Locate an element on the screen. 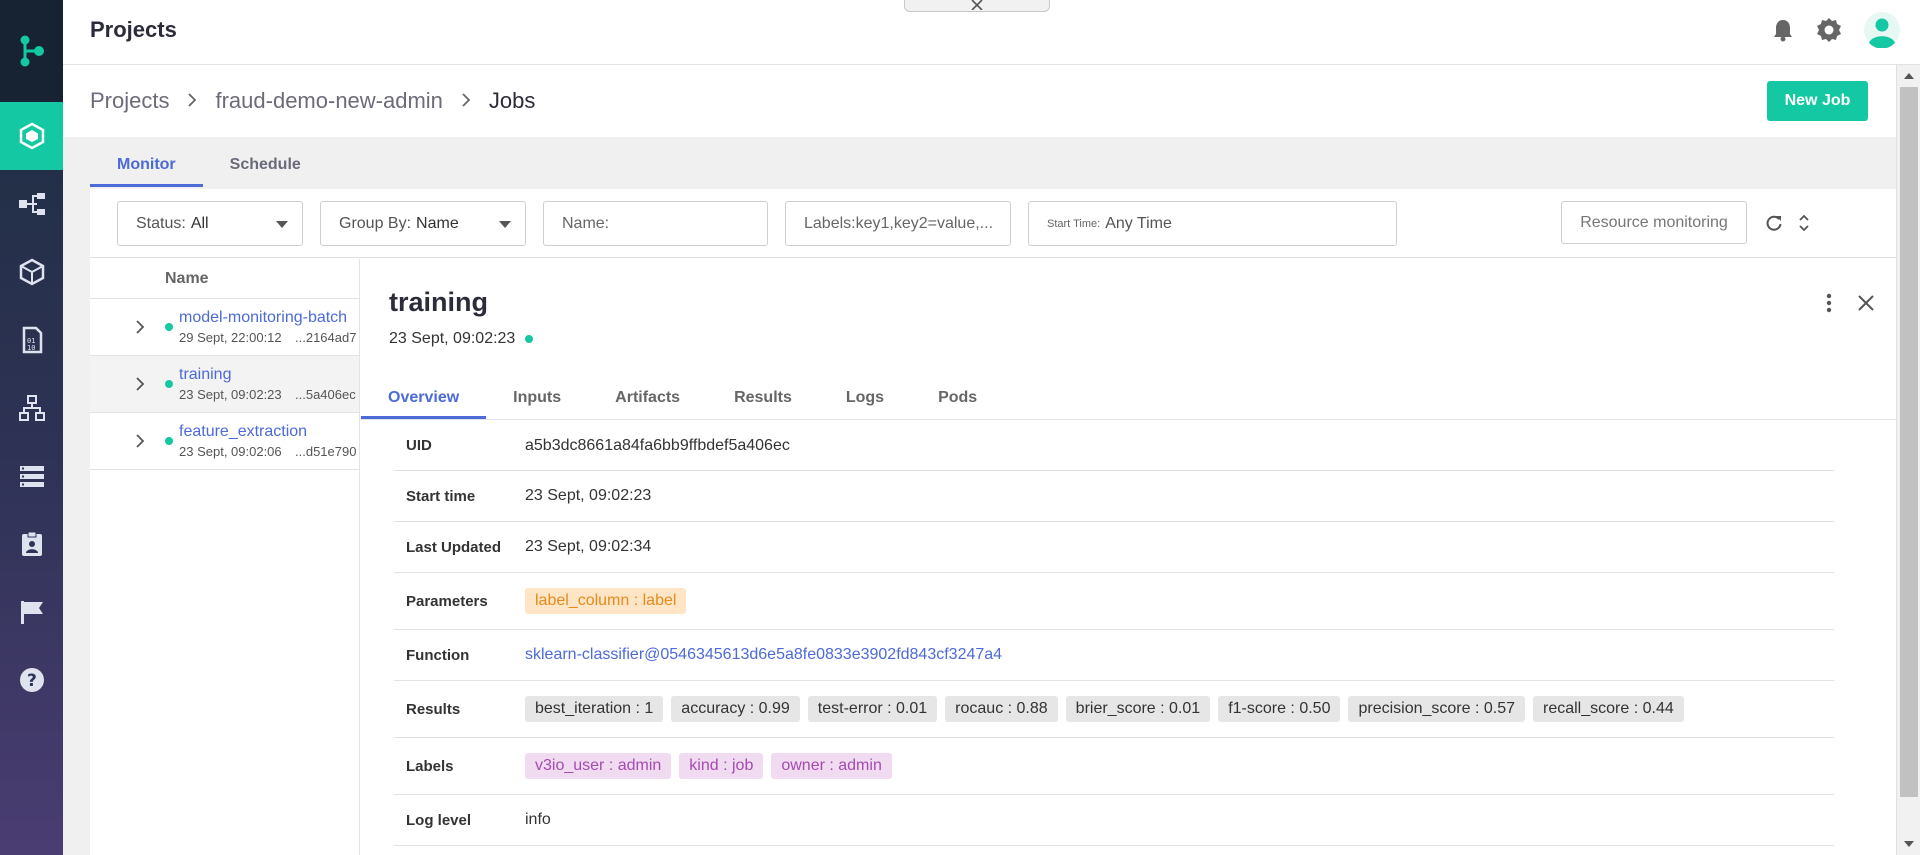 This screenshot has height=855, width=1920. collapse-handle is located at coordinates (977, 6).